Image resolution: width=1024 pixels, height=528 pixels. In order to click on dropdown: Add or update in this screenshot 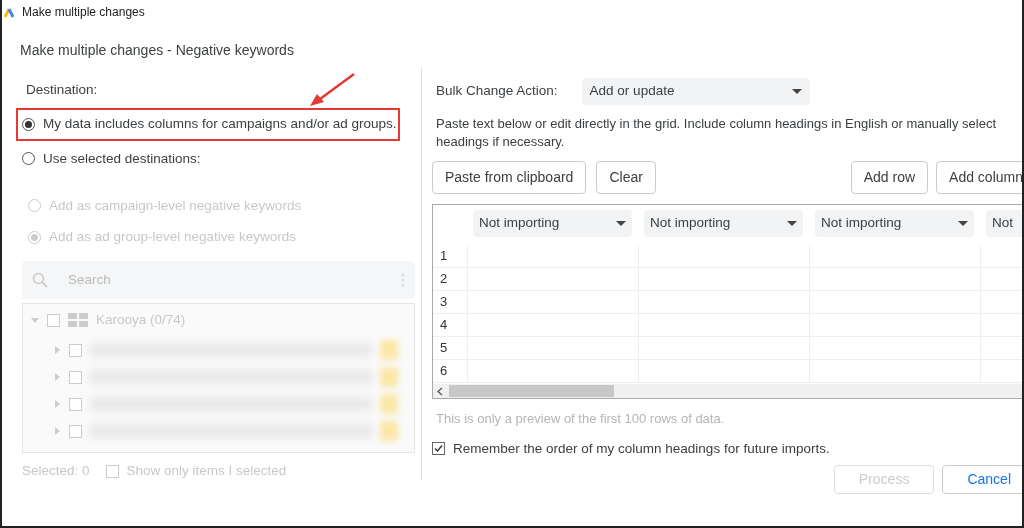, I will do `click(695, 91)`.